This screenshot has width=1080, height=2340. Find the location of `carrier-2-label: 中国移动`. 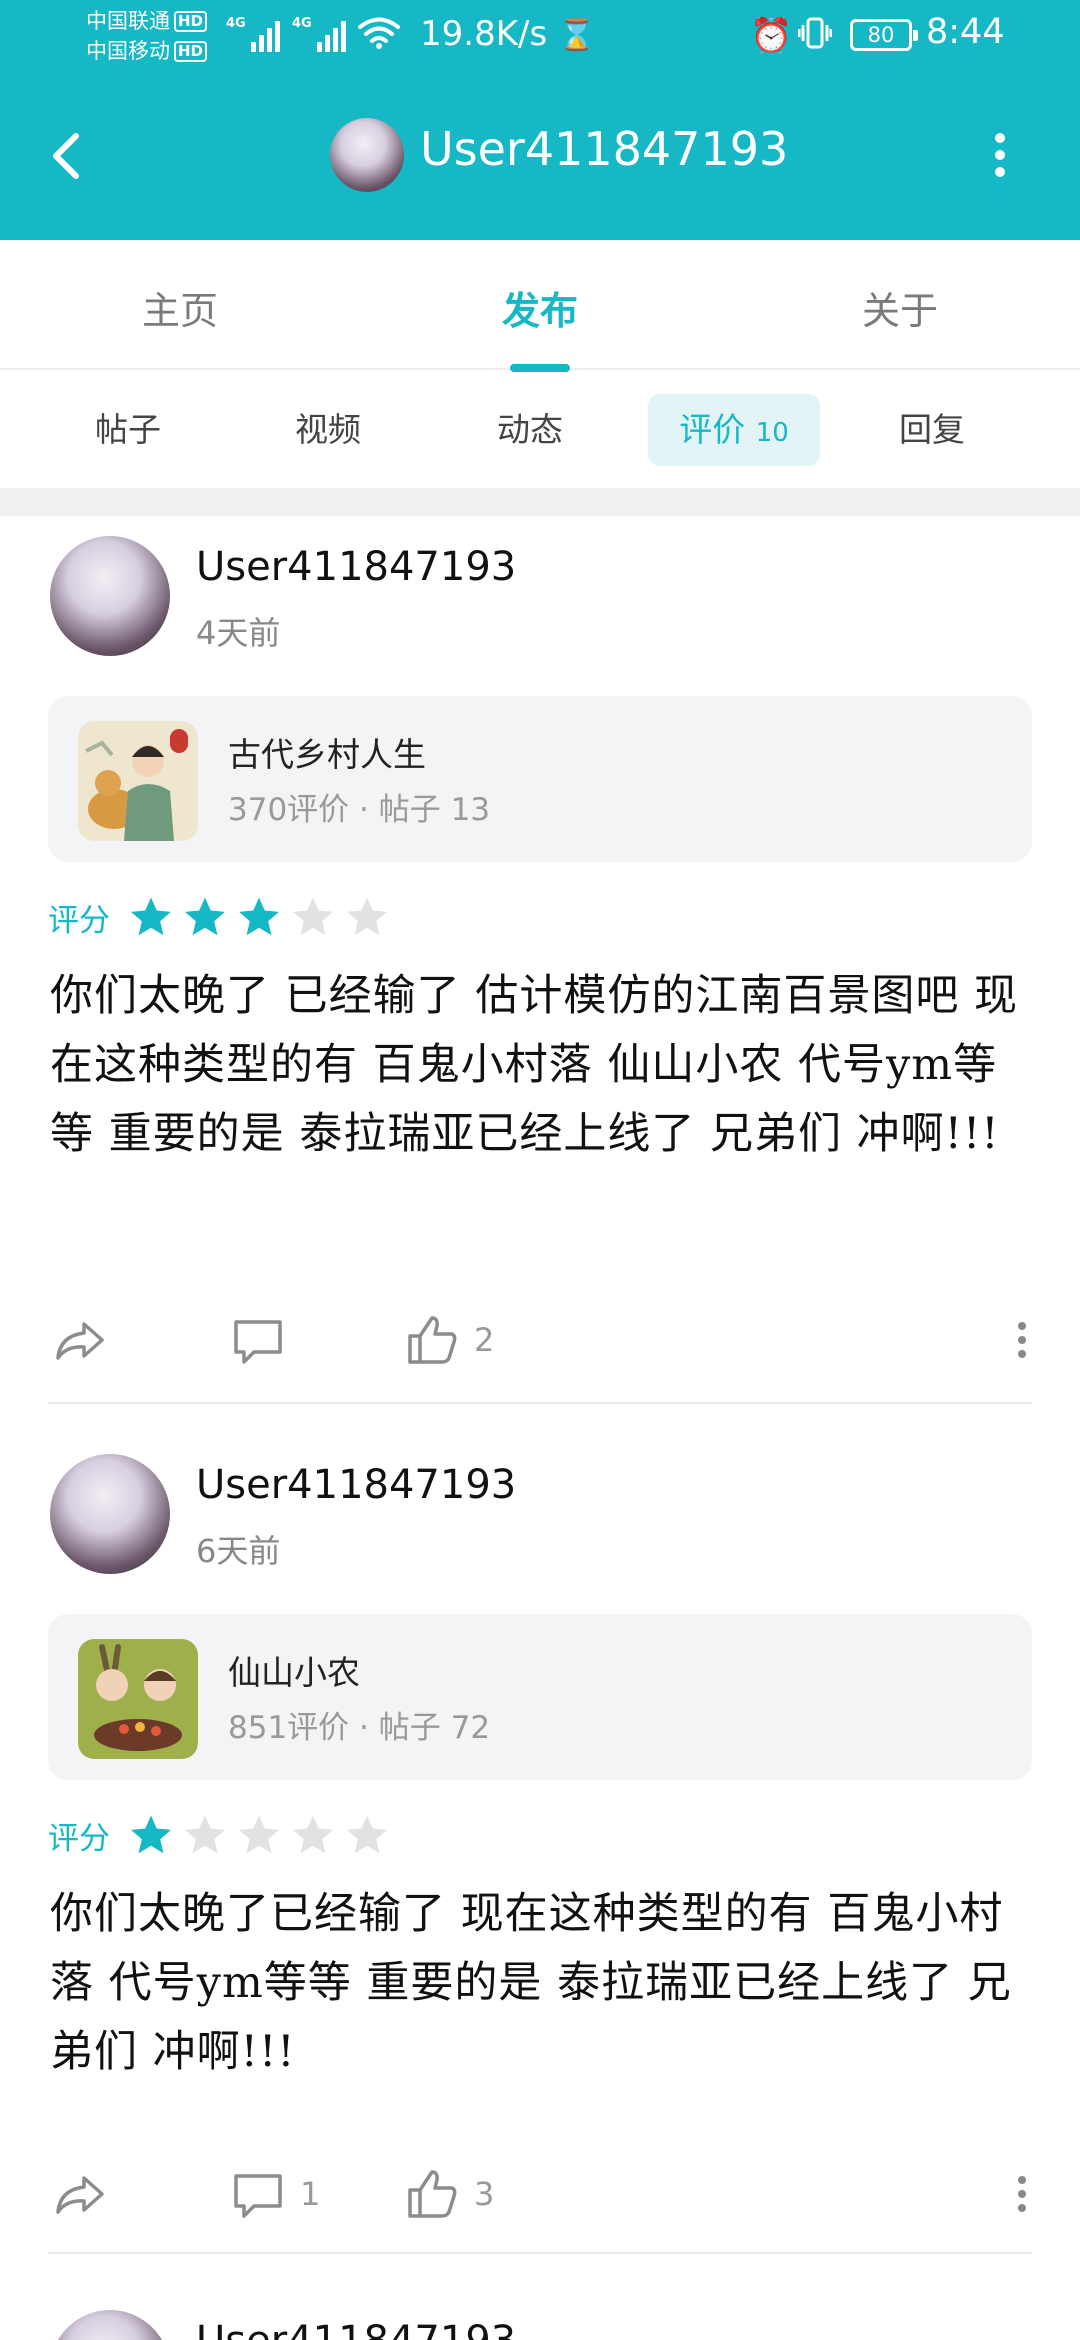

carrier-2-label: 中国移动 is located at coordinates (128, 51).